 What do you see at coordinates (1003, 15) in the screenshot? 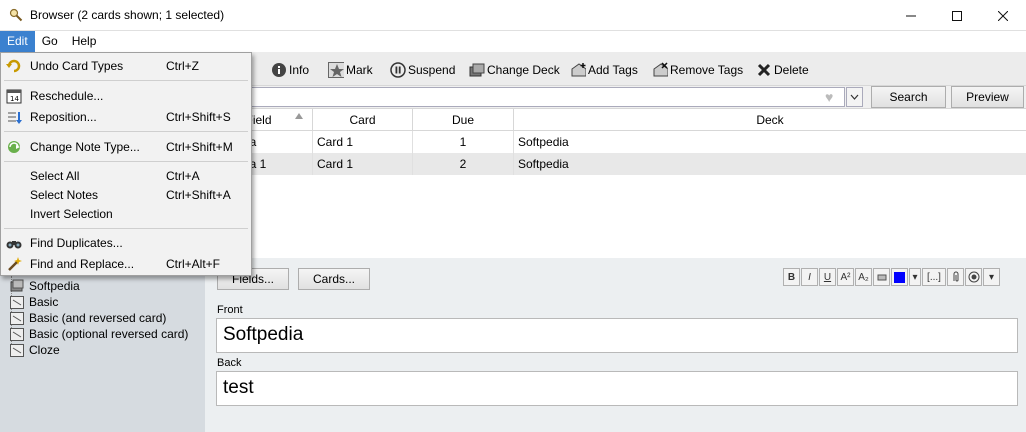
I see `close-button` at bounding box center [1003, 15].